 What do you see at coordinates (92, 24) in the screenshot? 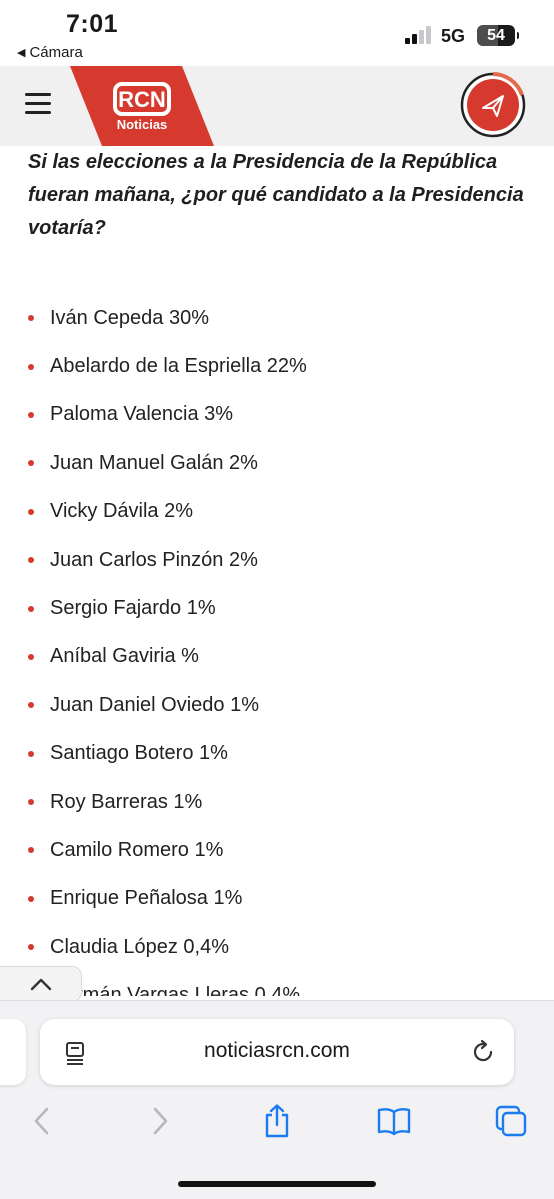
I see `status-time: 7:01` at bounding box center [92, 24].